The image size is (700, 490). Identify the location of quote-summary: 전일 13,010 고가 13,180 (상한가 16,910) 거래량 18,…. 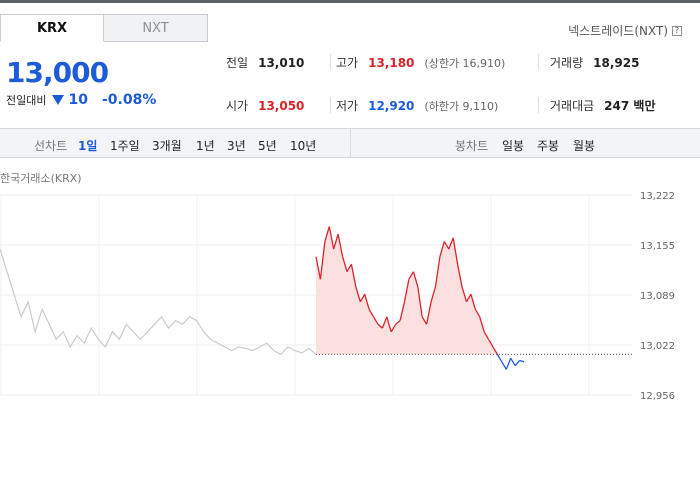
(456, 85).